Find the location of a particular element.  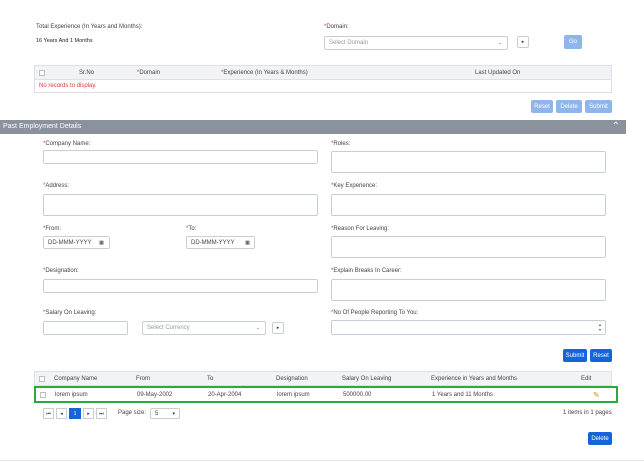

designation-label: *Designation: is located at coordinates (61, 271).